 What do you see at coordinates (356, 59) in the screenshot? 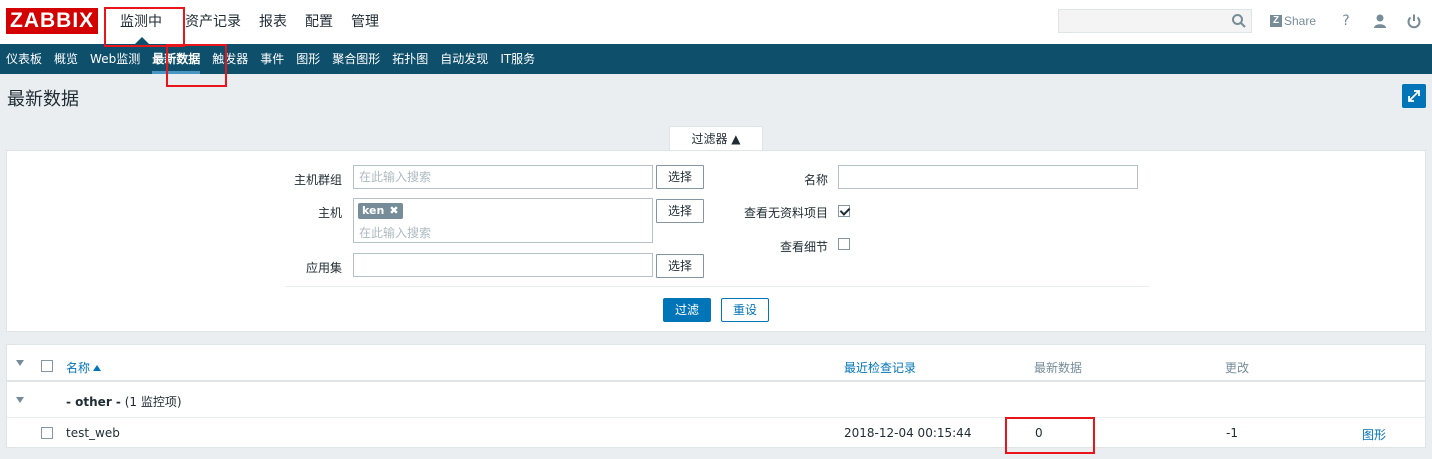
I see `submenu-screens: 聚合图形` at bounding box center [356, 59].